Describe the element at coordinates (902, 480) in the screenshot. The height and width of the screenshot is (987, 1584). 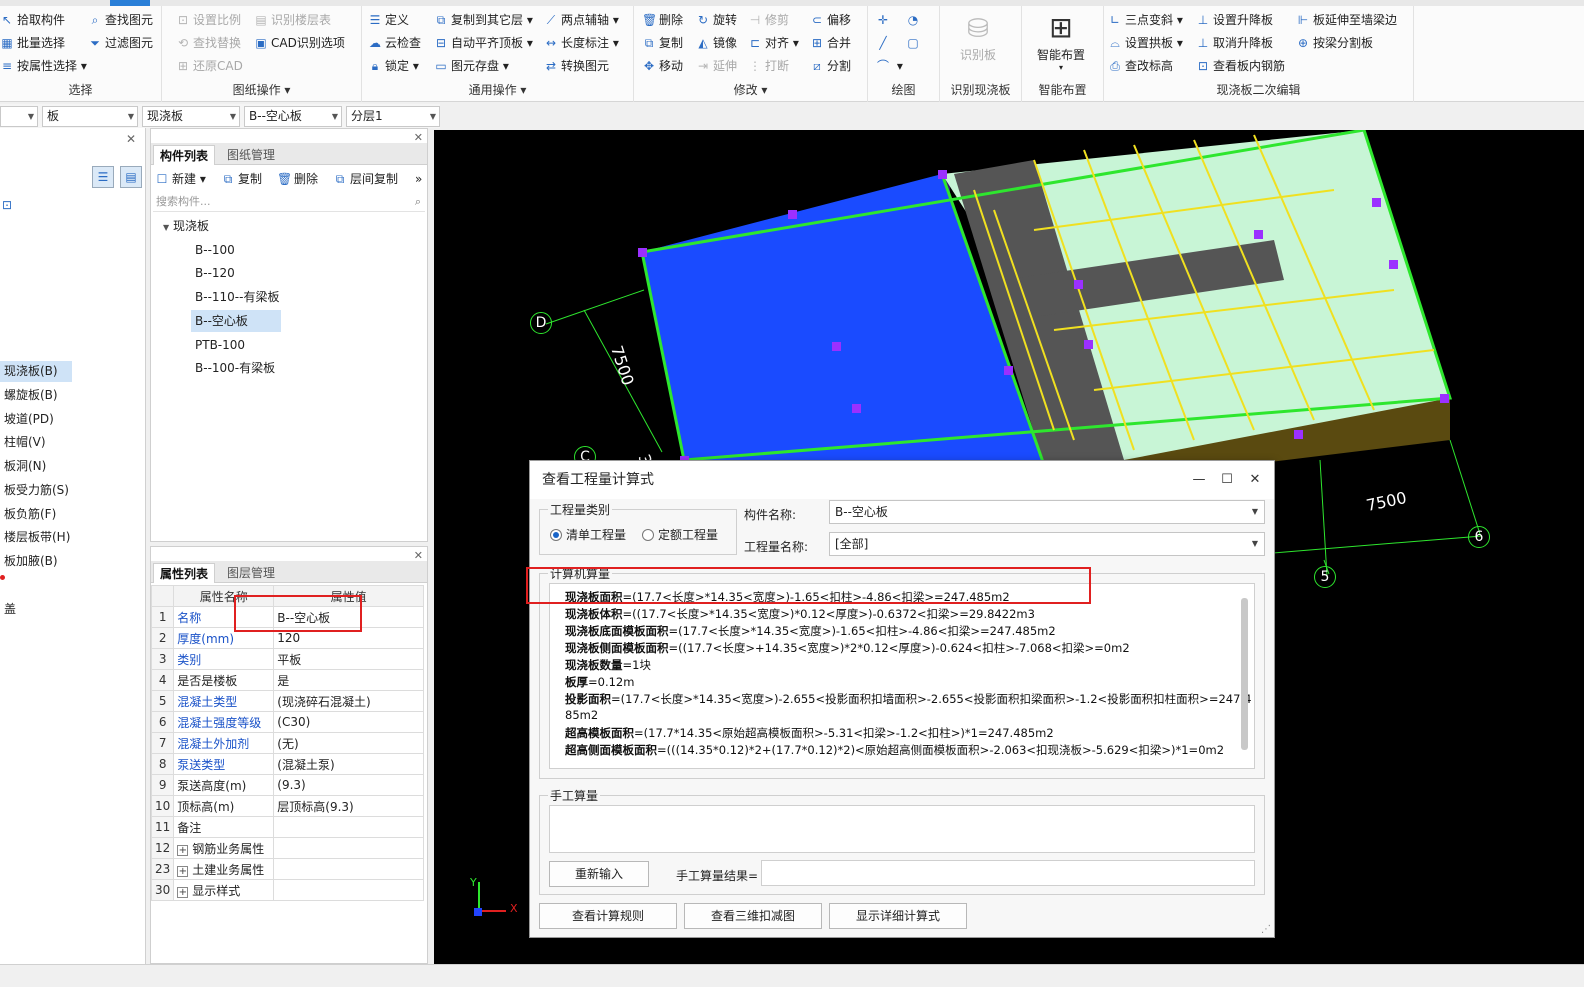
I see `dialog-title-bar: 查看工程量计算式` at that location.